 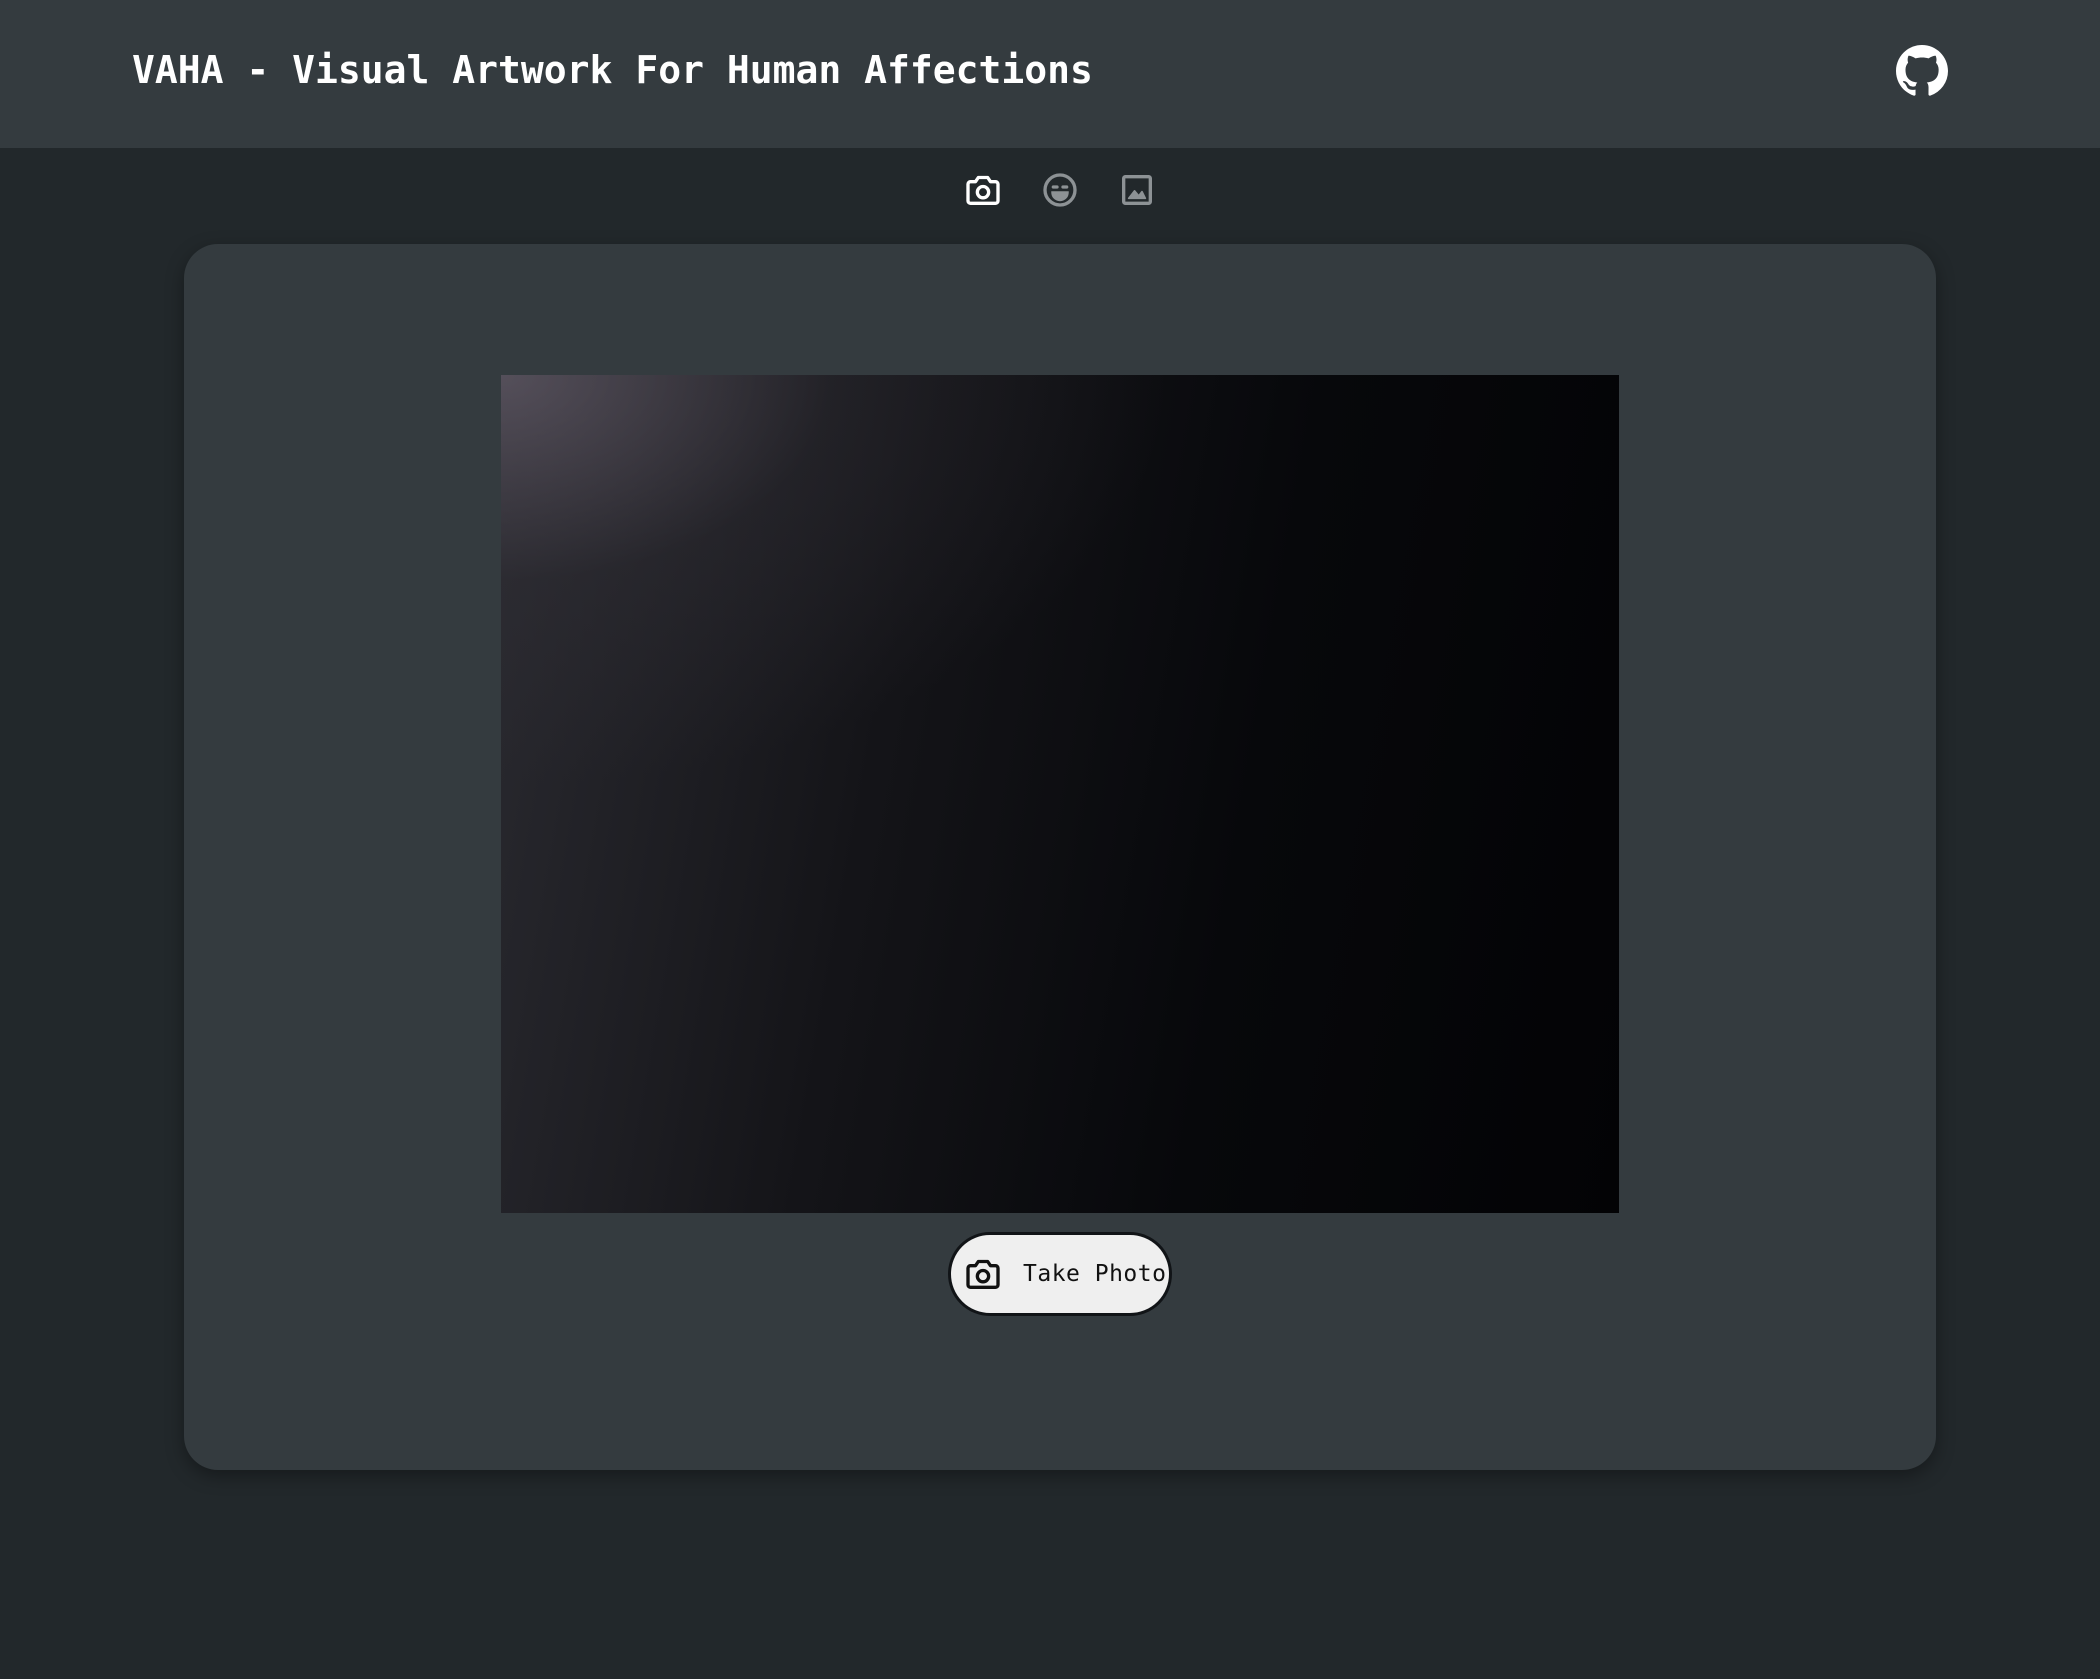 I want to click on github-link, so click(x=1922, y=71).